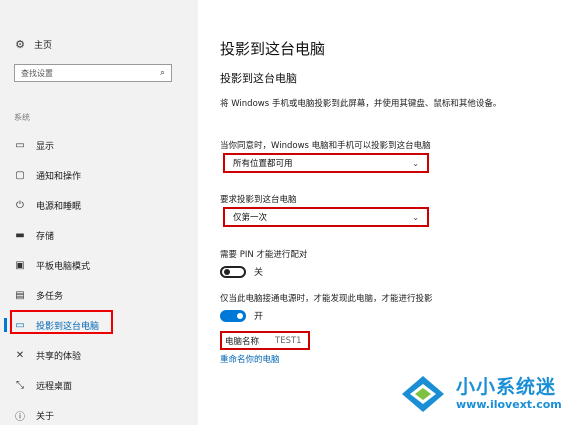 Image resolution: width=586 pixels, height=430 pixels. What do you see at coordinates (265, 340) in the screenshot?
I see `pc-name: 电脑名称 TEST1` at bounding box center [265, 340].